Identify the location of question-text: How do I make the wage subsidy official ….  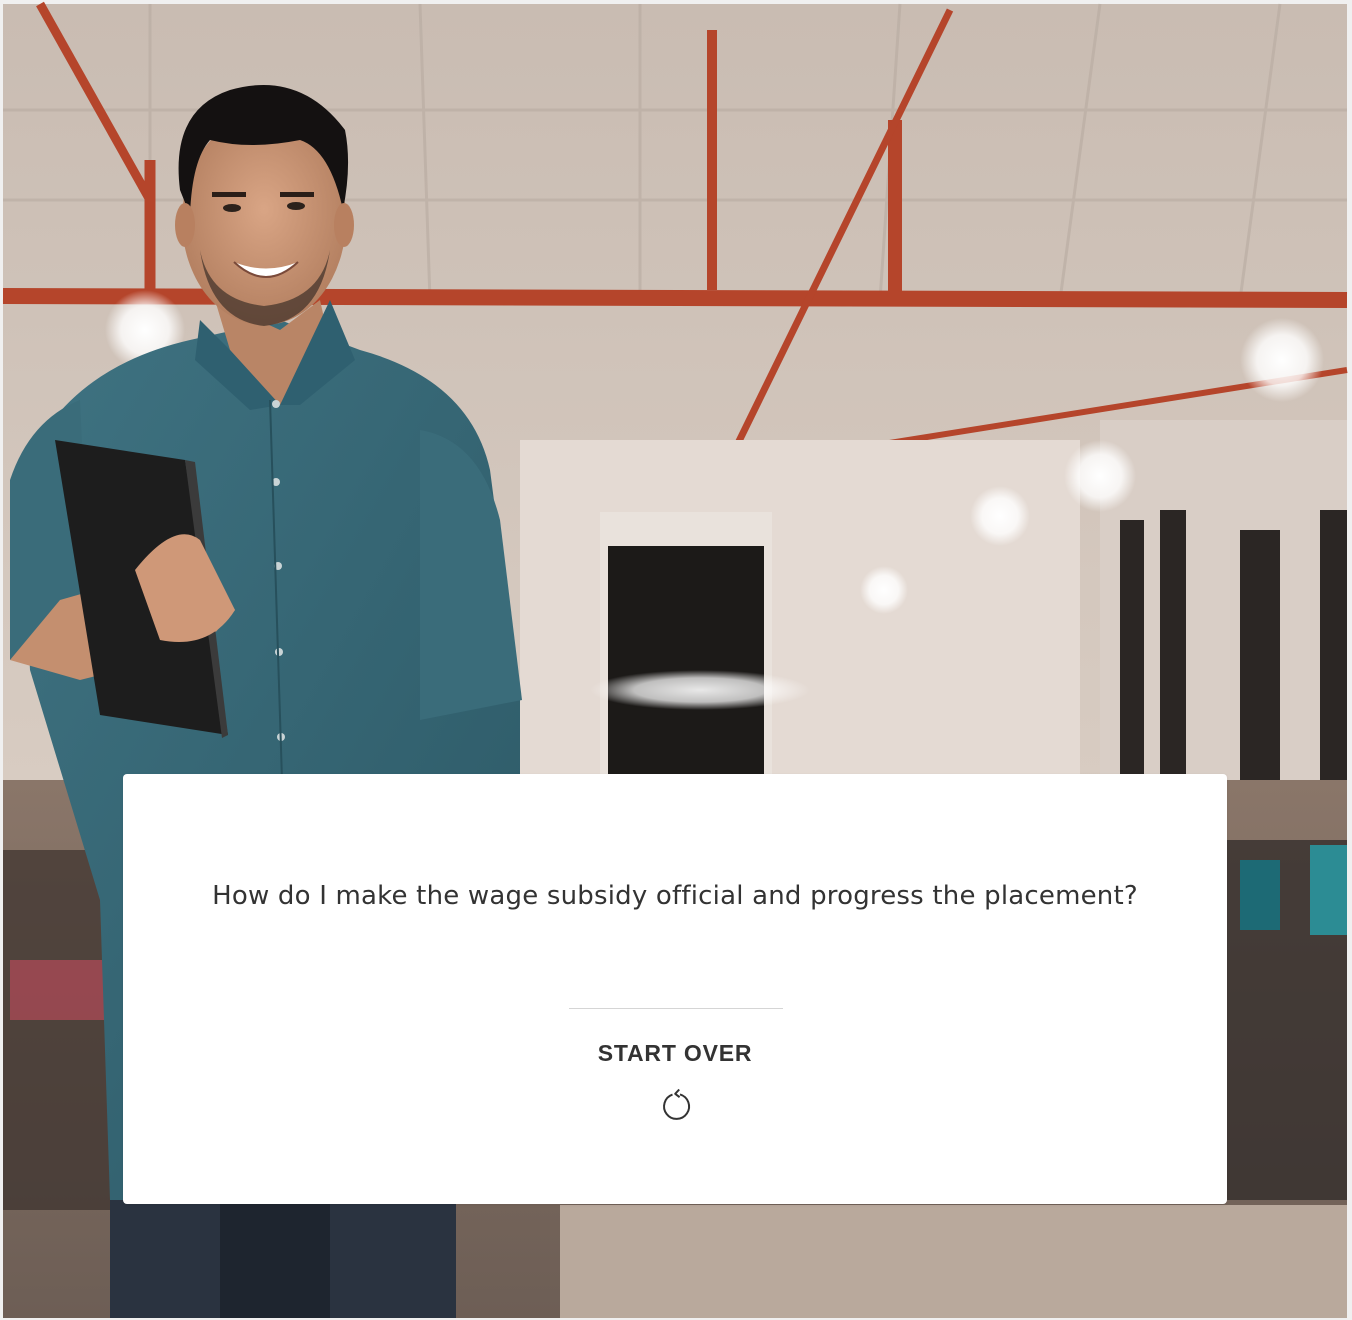
(675, 896).